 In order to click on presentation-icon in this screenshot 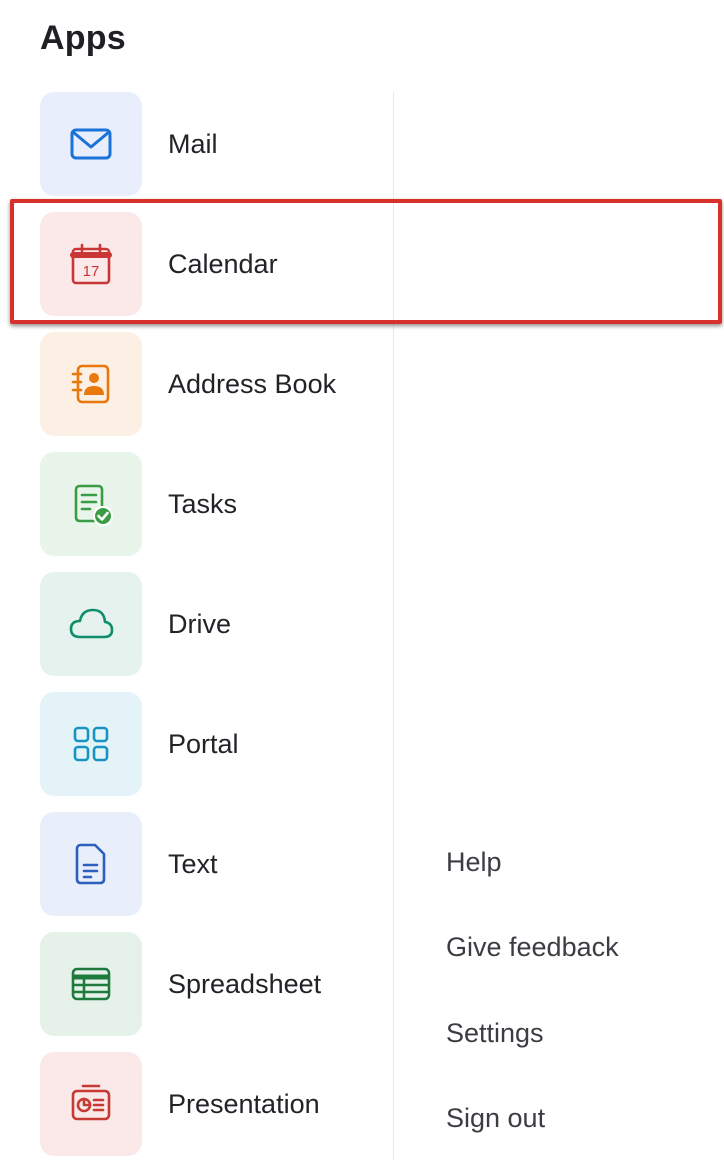, I will do `click(91, 1104)`.